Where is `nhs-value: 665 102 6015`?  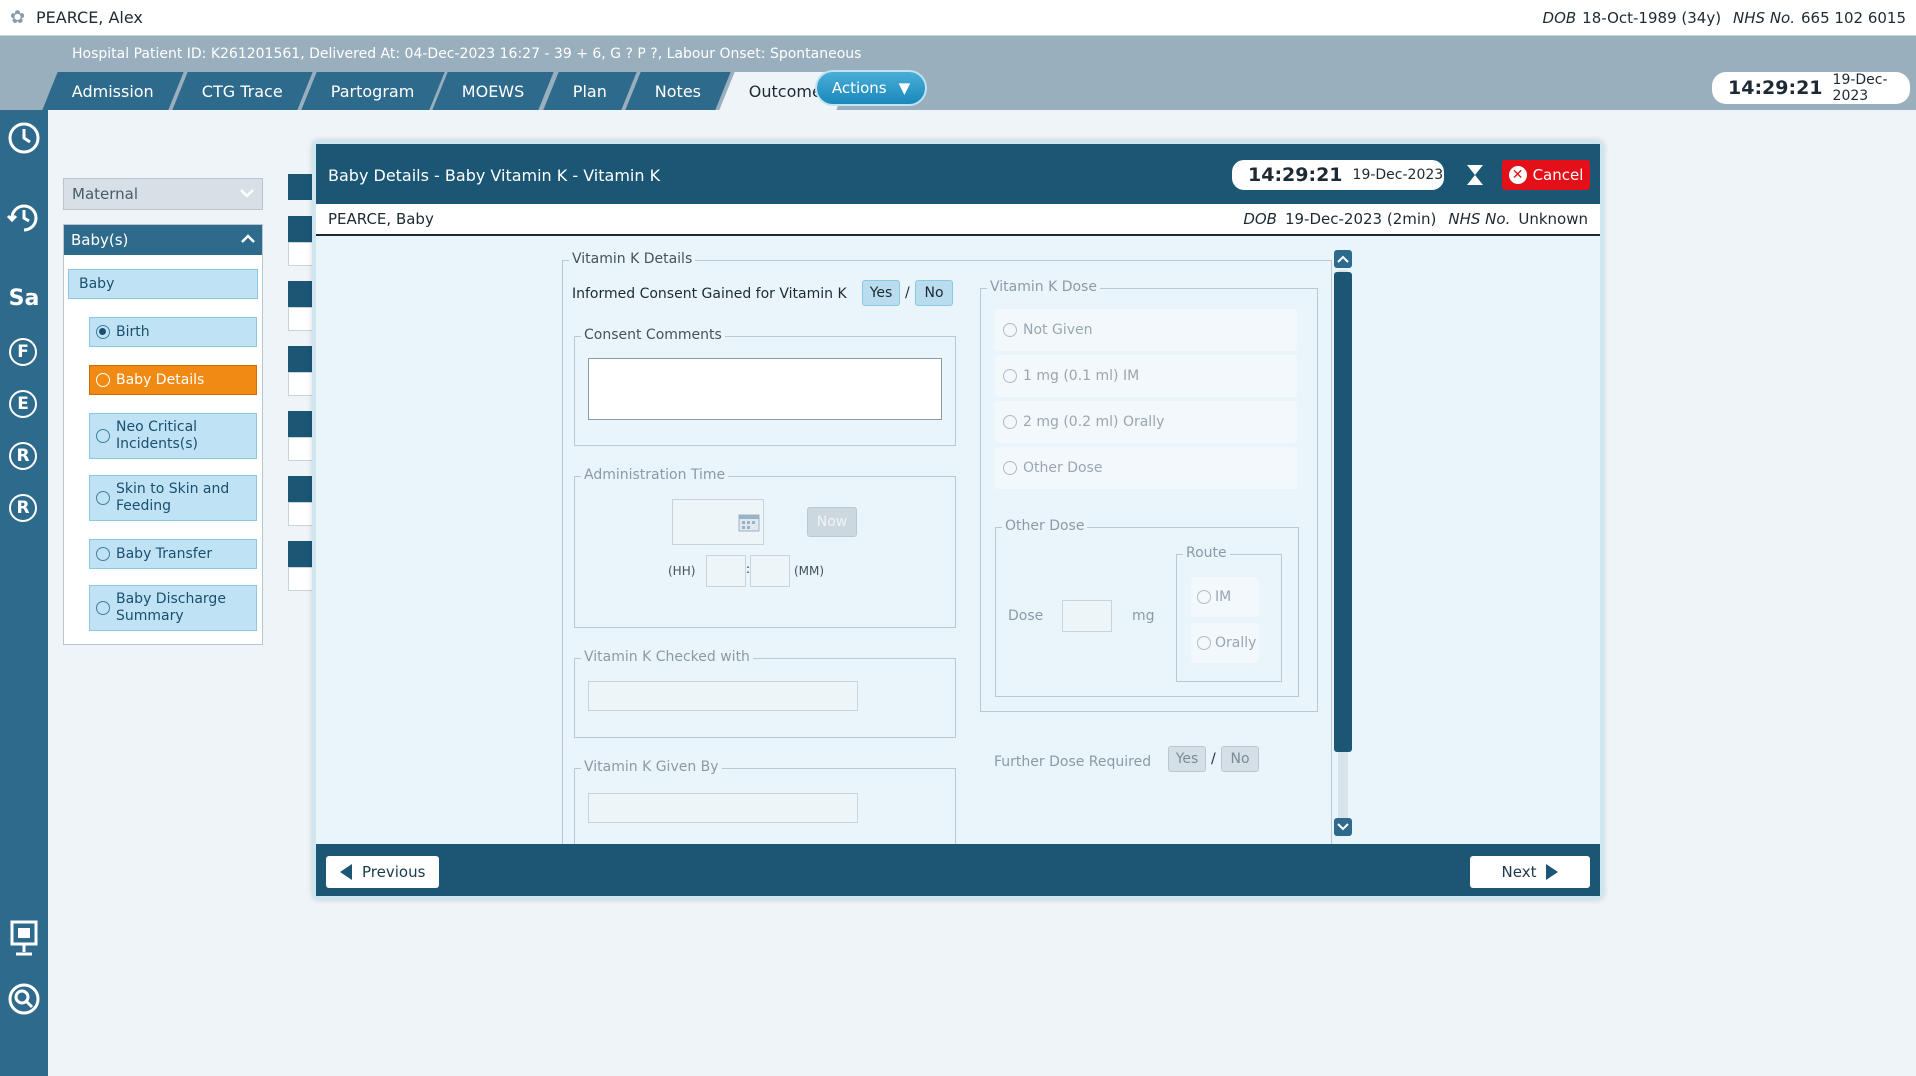 nhs-value: 665 102 6015 is located at coordinates (1853, 17).